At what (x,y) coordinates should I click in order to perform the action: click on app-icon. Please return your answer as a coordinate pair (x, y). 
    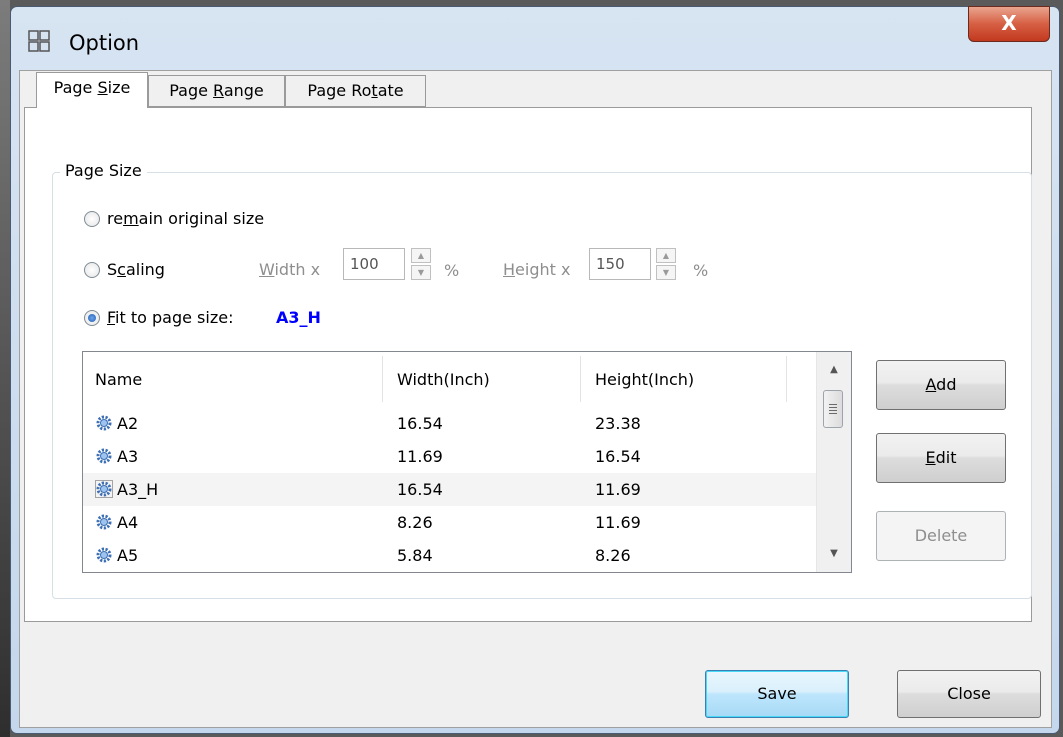
    Looking at the image, I should click on (39, 41).